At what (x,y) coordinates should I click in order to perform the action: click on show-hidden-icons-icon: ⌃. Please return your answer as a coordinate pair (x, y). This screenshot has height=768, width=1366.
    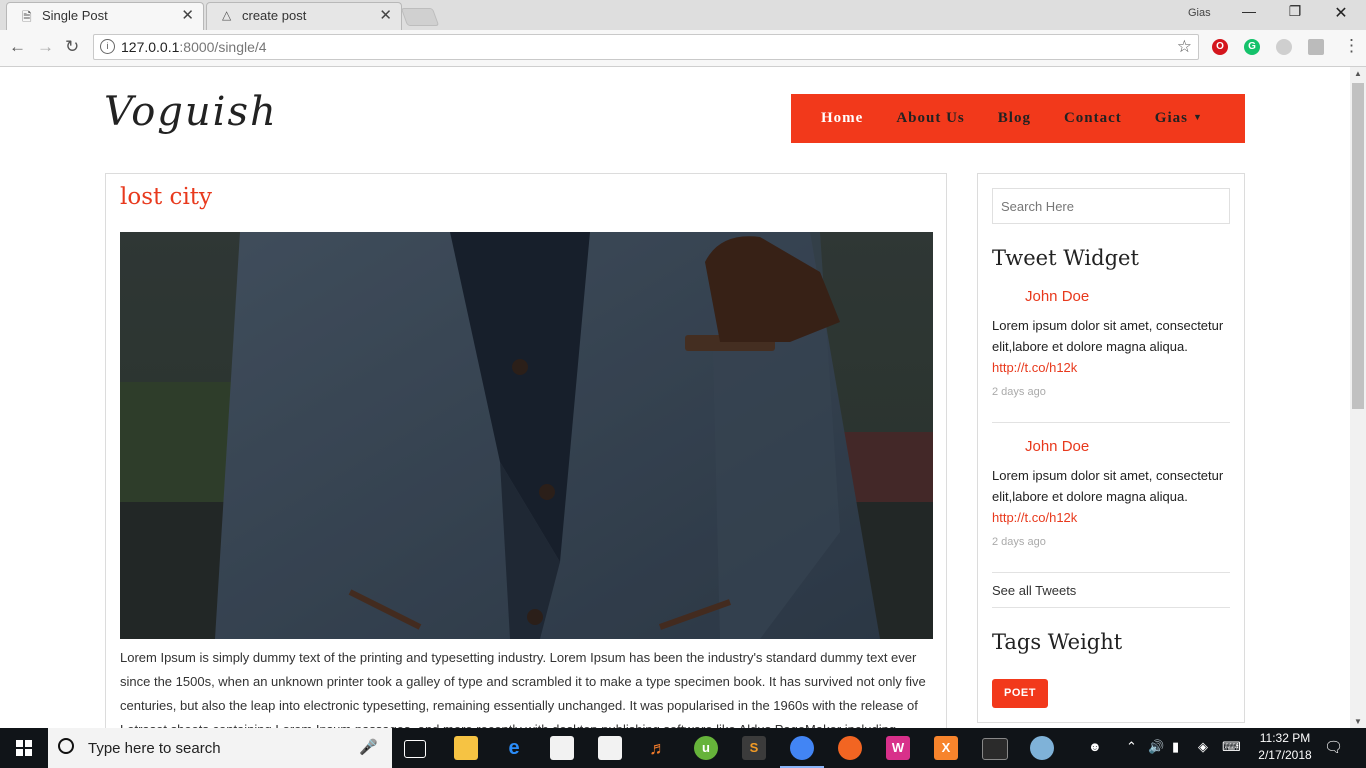
    Looking at the image, I should click on (1131, 747).